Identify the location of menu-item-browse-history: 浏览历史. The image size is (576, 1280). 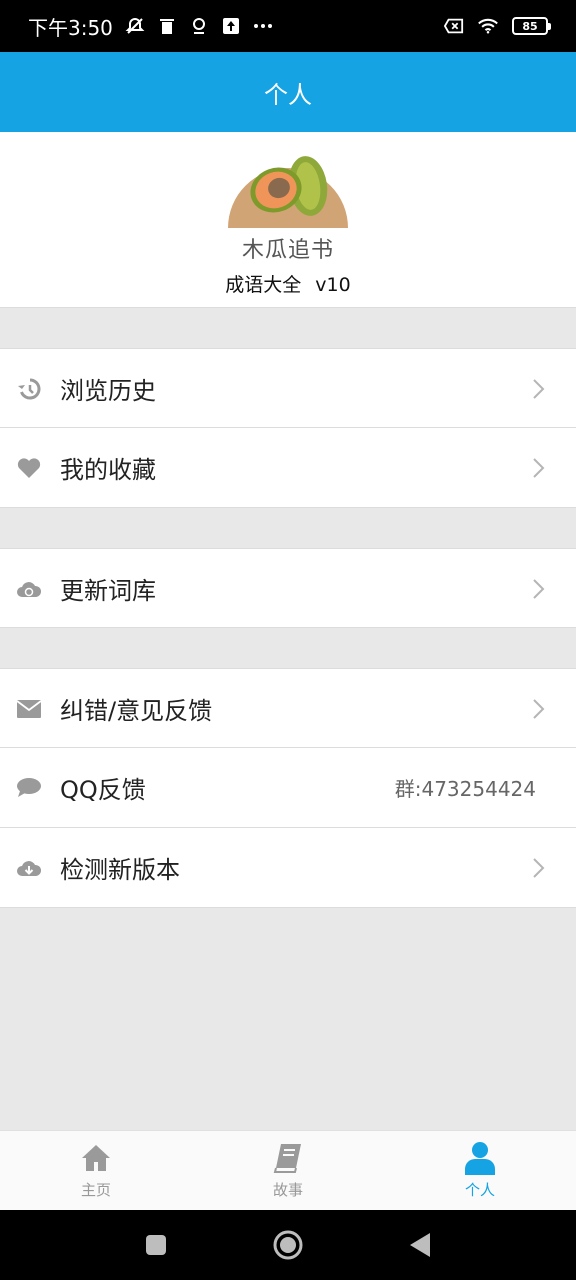
(288, 388).